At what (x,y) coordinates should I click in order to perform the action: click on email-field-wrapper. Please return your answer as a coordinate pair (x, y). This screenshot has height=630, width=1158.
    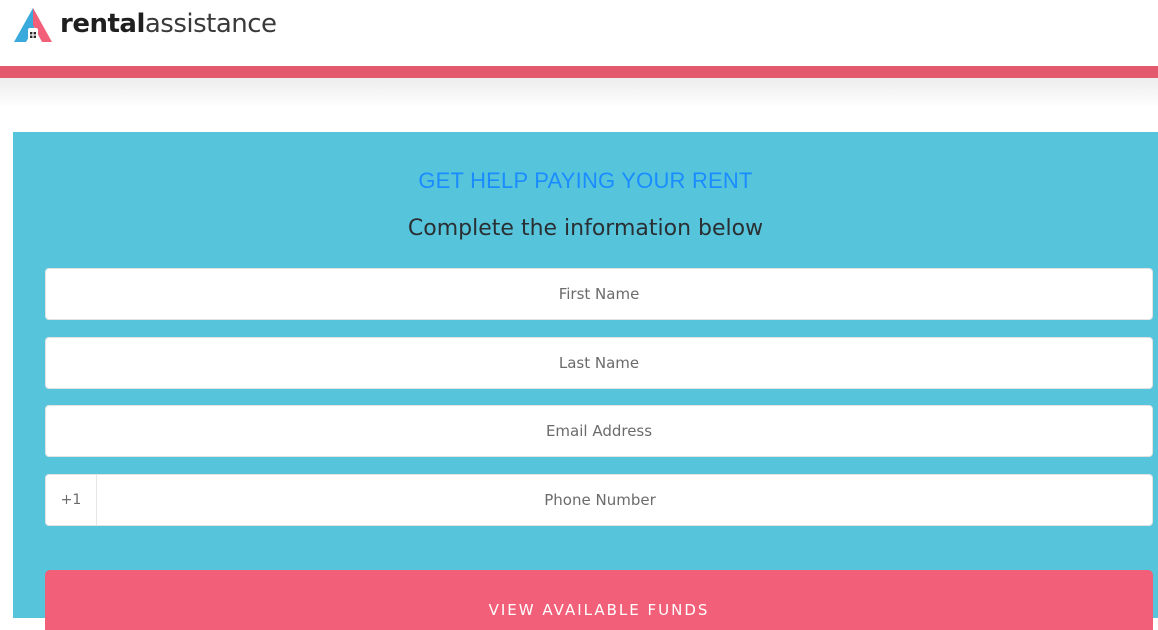
    Looking at the image, I should click on (599, 431).